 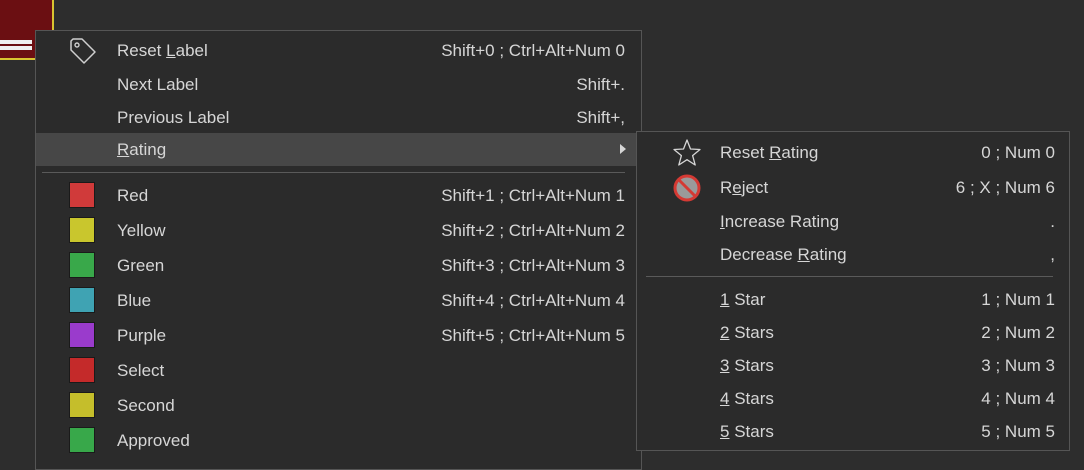 I want to click on menu-item-label: Reset Label, so click(x=162, y=50).